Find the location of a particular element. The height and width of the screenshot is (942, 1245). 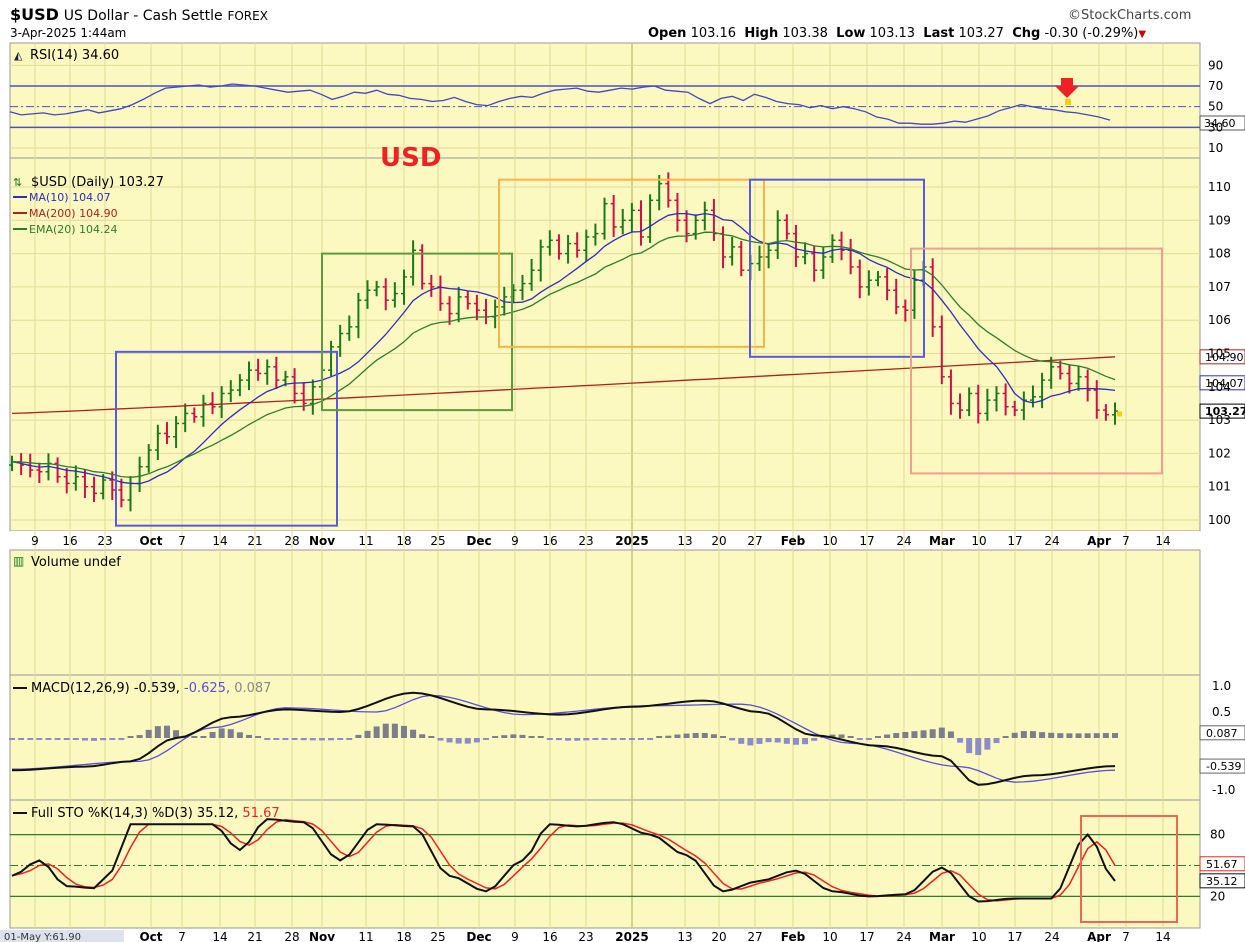

bottom-date-label: 17 is located at coordinates (866, 936).